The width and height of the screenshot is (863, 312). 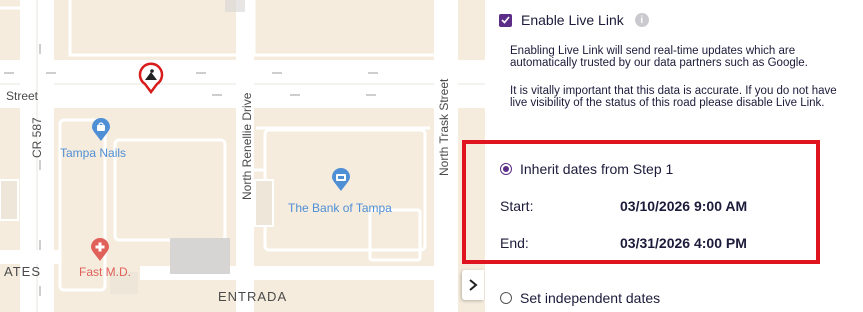 I want to click on road-closure-marker, so click(x=151, y=78).